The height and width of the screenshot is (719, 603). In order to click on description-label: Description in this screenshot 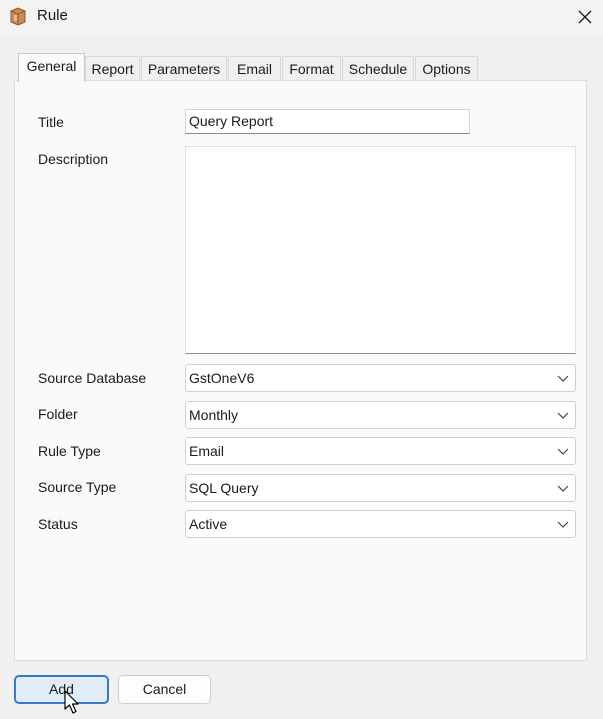, I will do `click(73, 159)`.